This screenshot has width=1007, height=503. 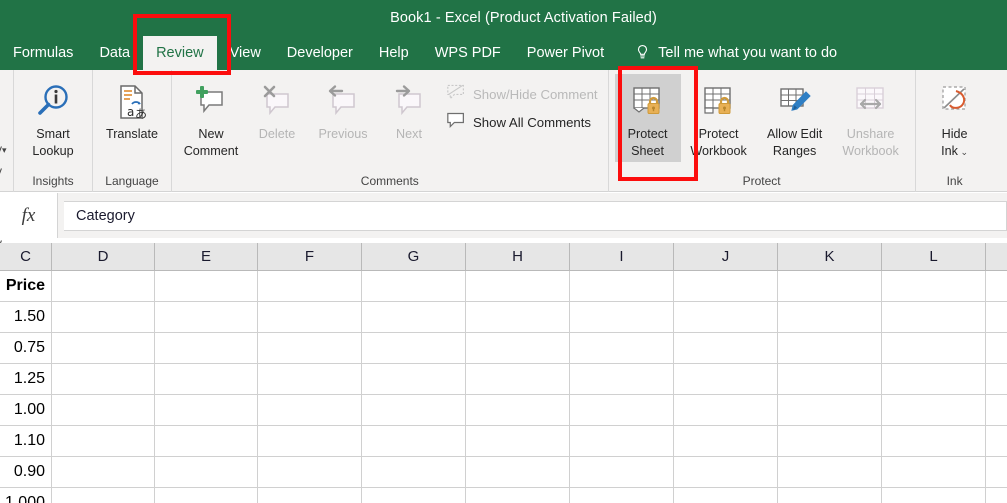 I want to click on protect-workbook-button: Protect Workbook, so click(x=719, y=118).